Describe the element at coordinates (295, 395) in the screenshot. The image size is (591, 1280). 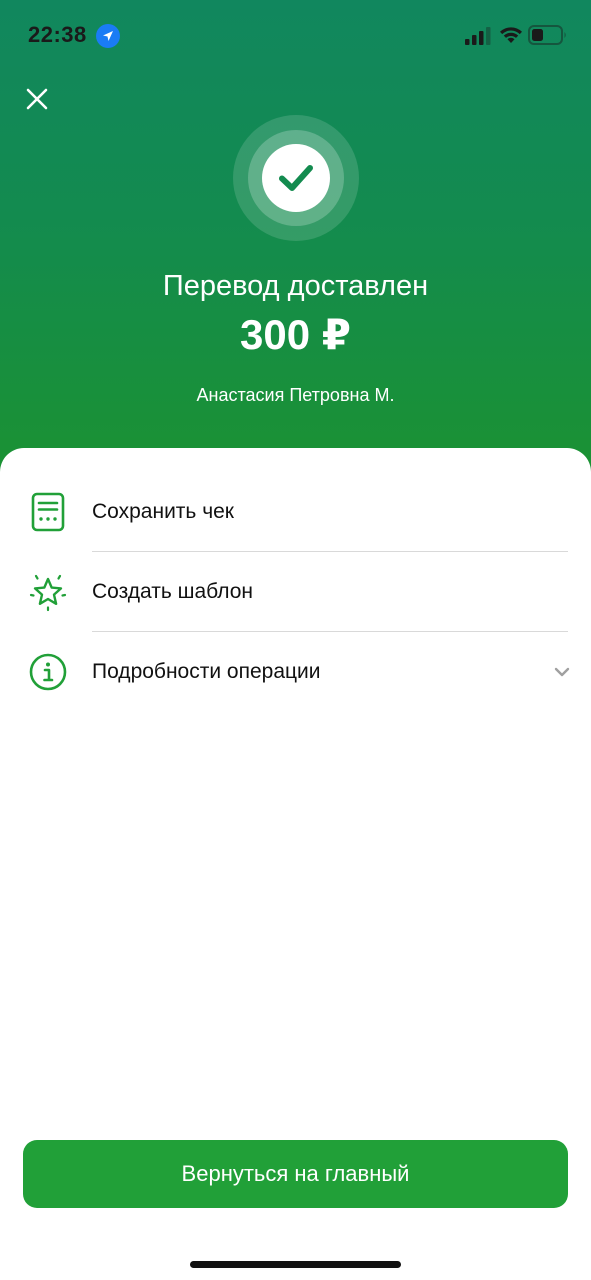
I see `recipient-name: Анастасия Петровна М.` at that location.